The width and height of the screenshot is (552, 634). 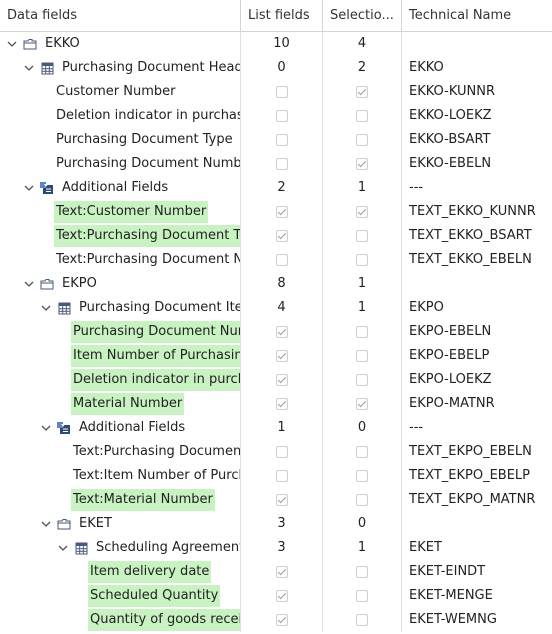 What do you see at coordinates (151, 67) in the screenshot?
I see `data-field-label: Purchasing Document Header` at bounding box center [151, 67].